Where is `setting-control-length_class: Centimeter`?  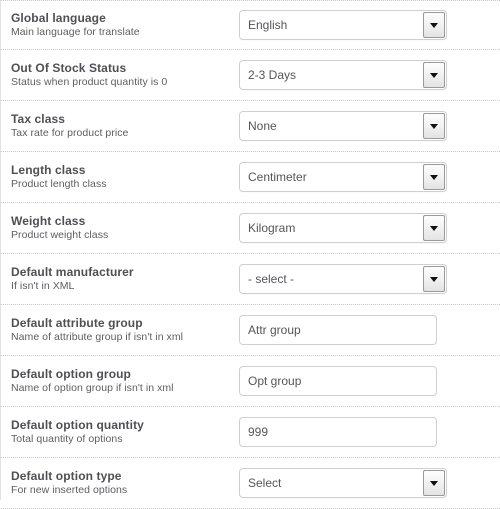
setting-control-length_class: Centimeter is located at coordinates (365, 177).